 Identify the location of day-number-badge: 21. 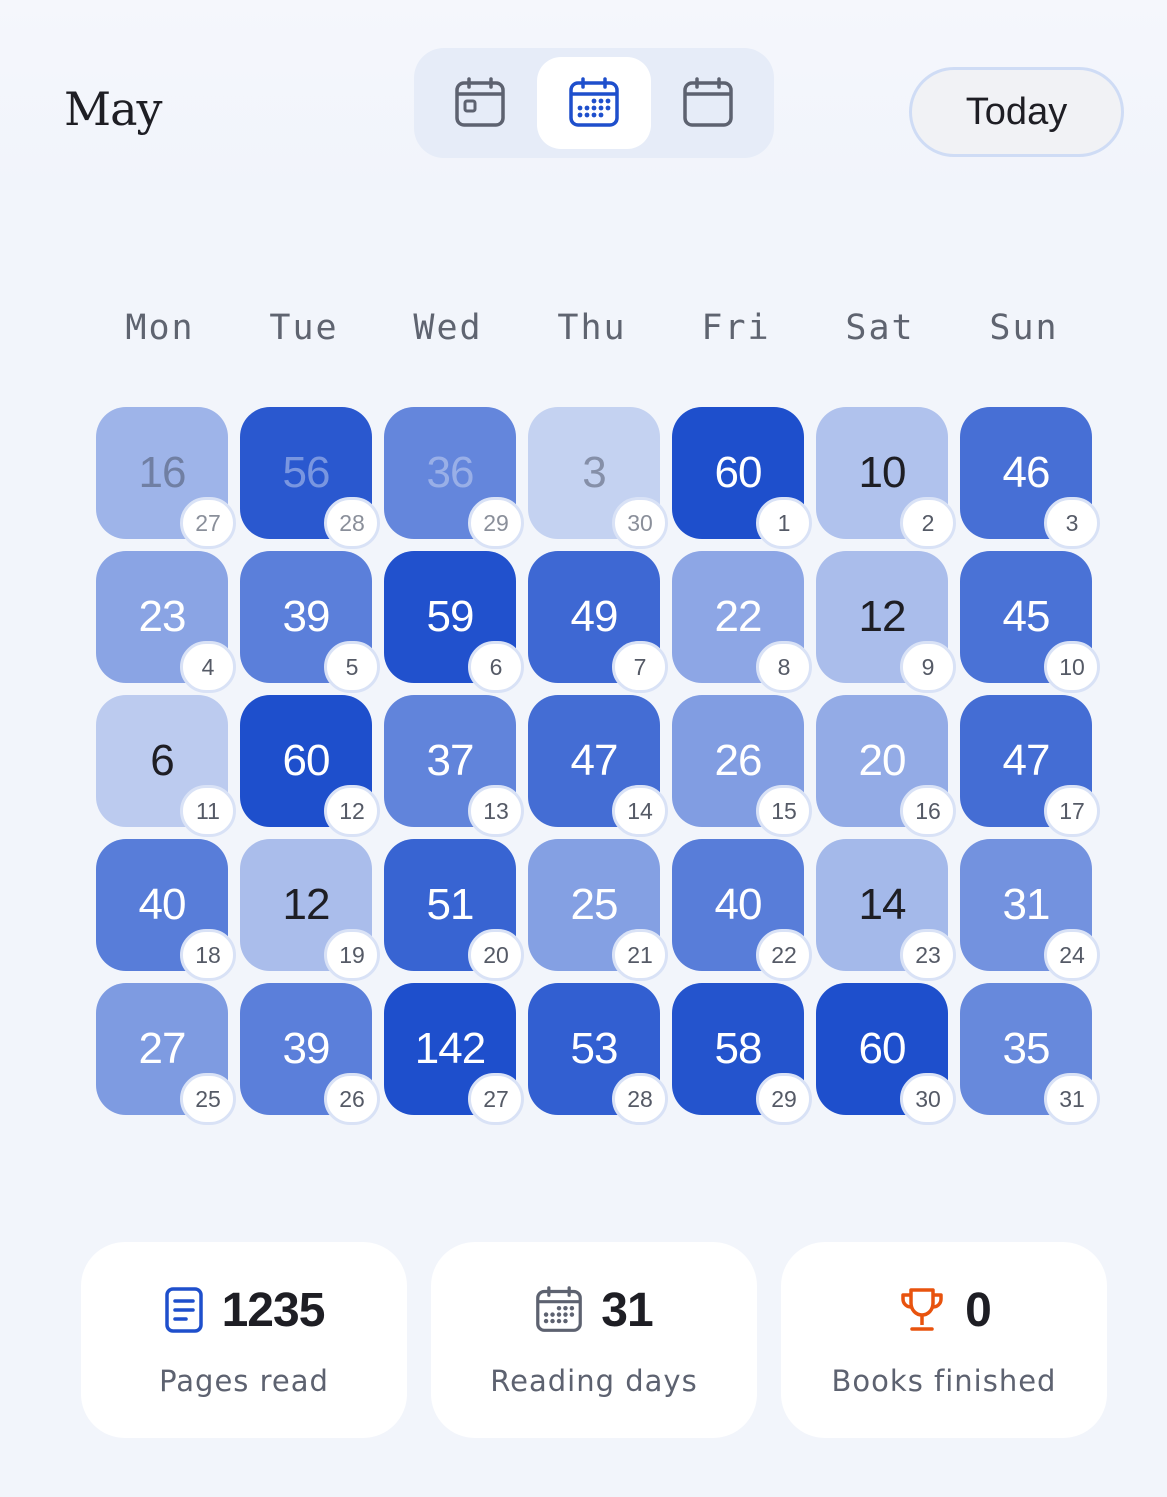
(640, 955).